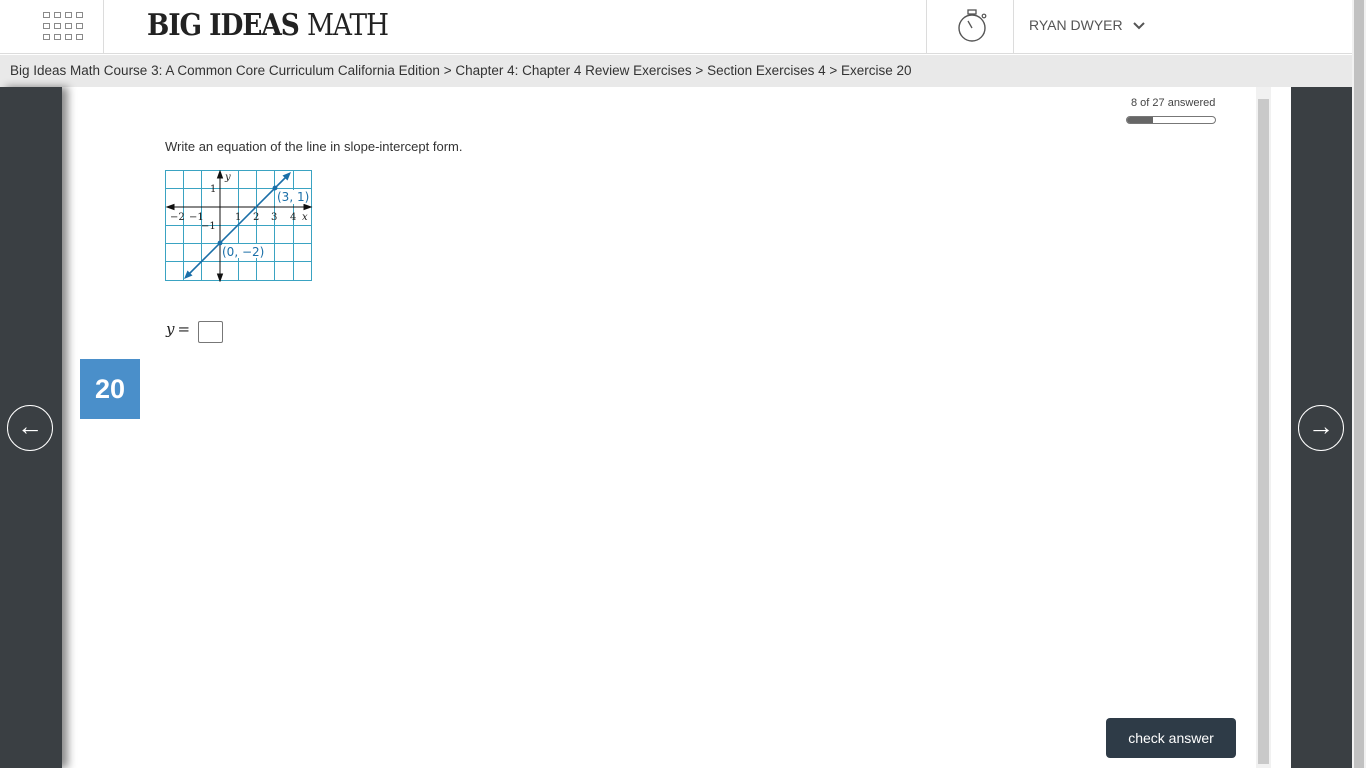 This screenshot has height=768, width=1366. I want to click on check-answer-button: check answer, so click(1171, 738).